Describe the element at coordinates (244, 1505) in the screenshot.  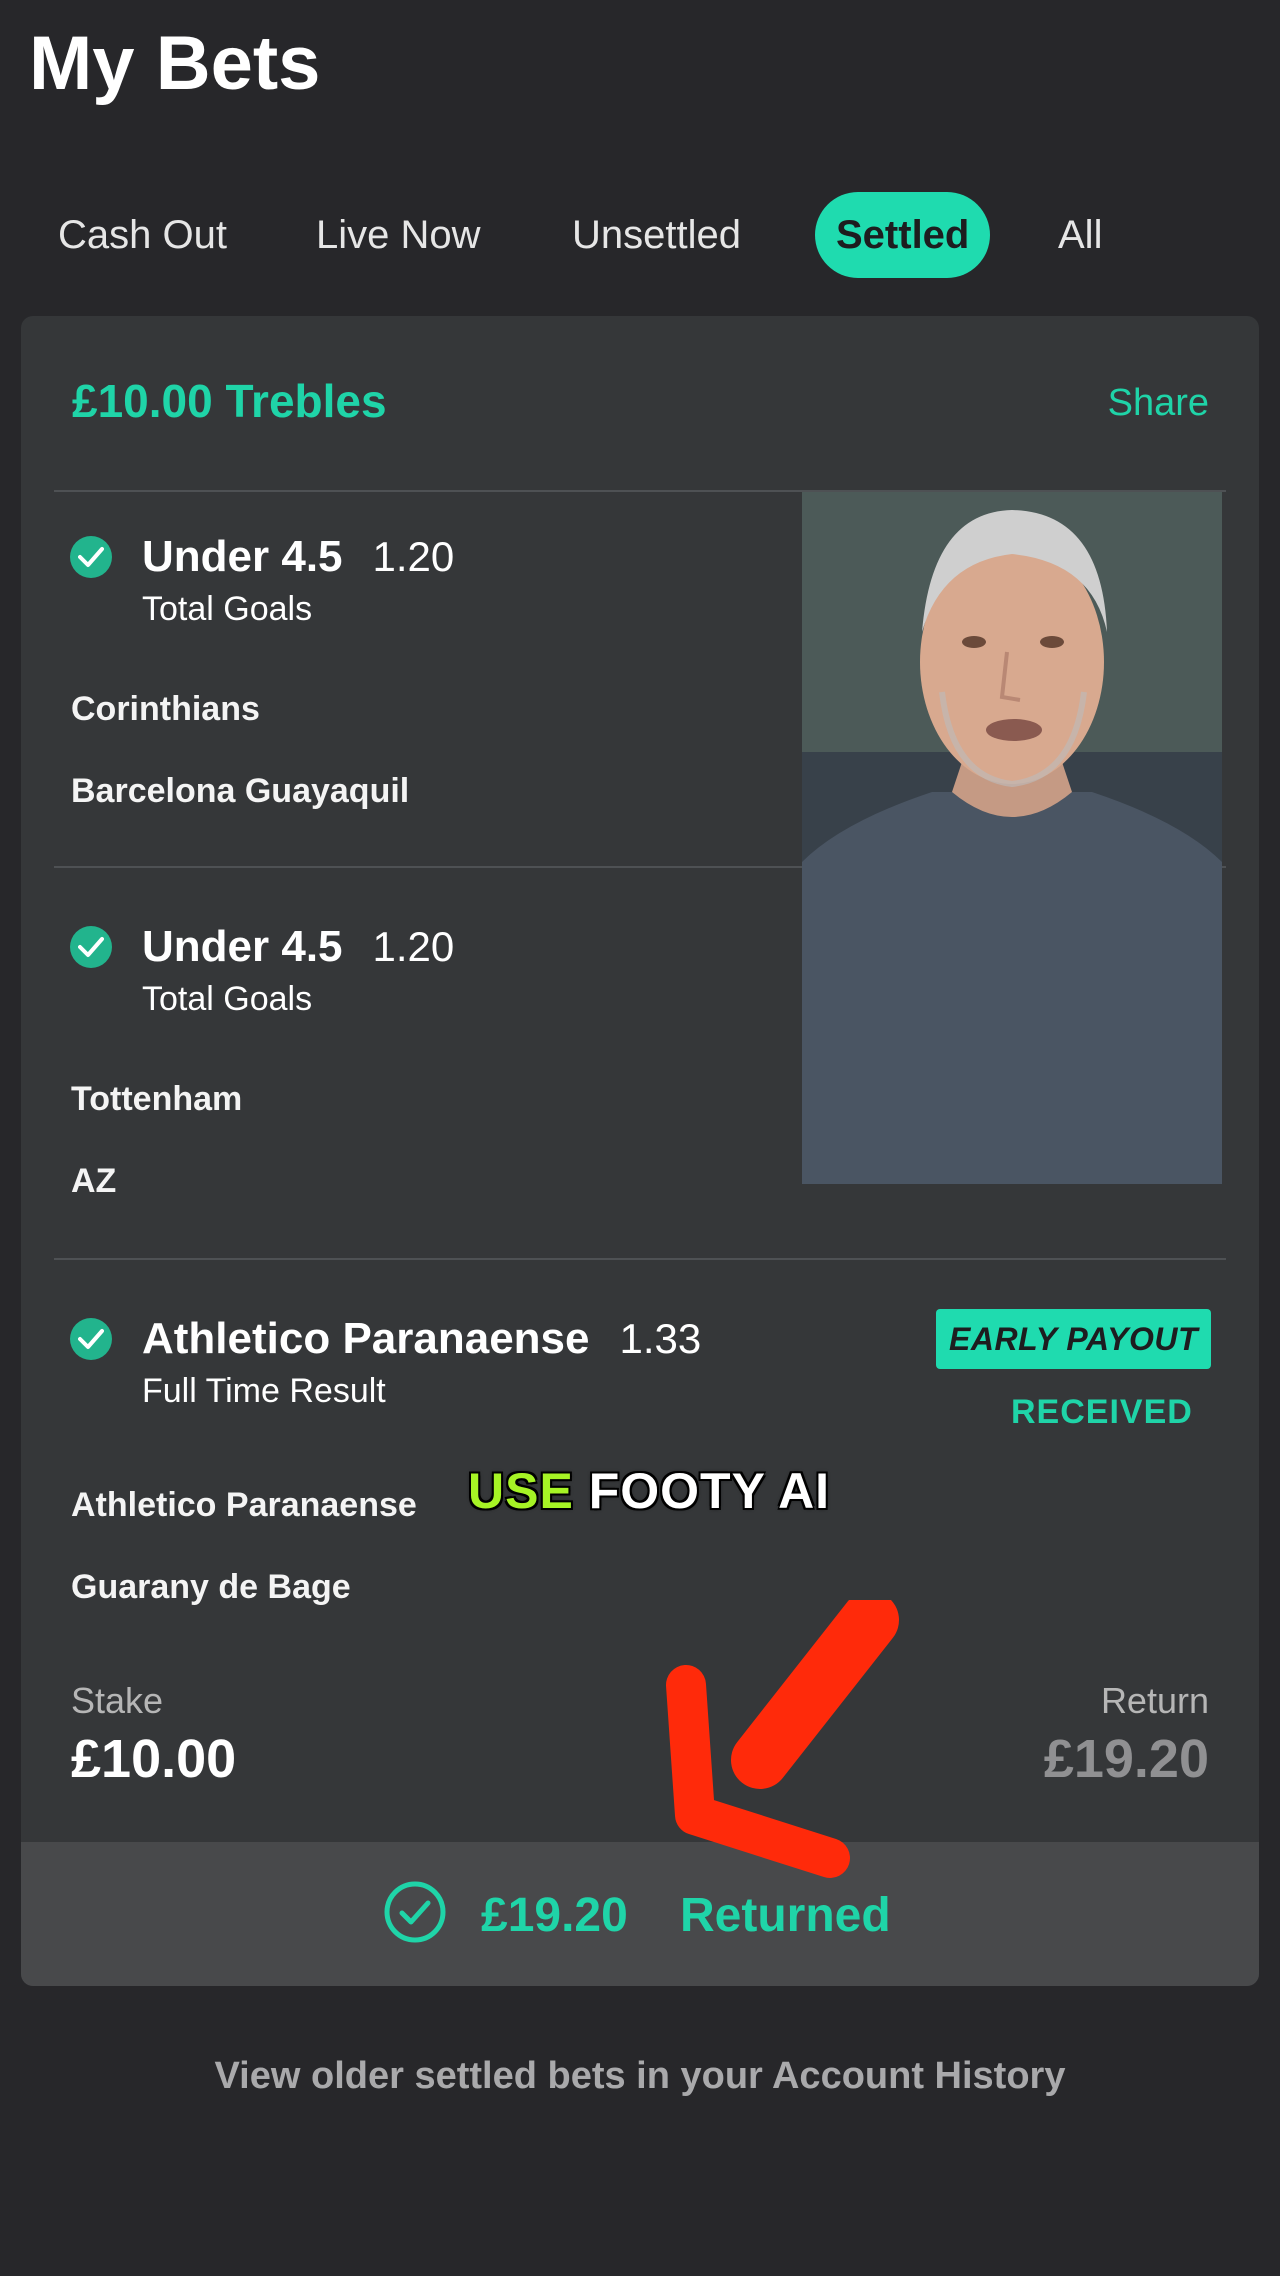
I see `team-home: Athletico Paranaense` at that location.